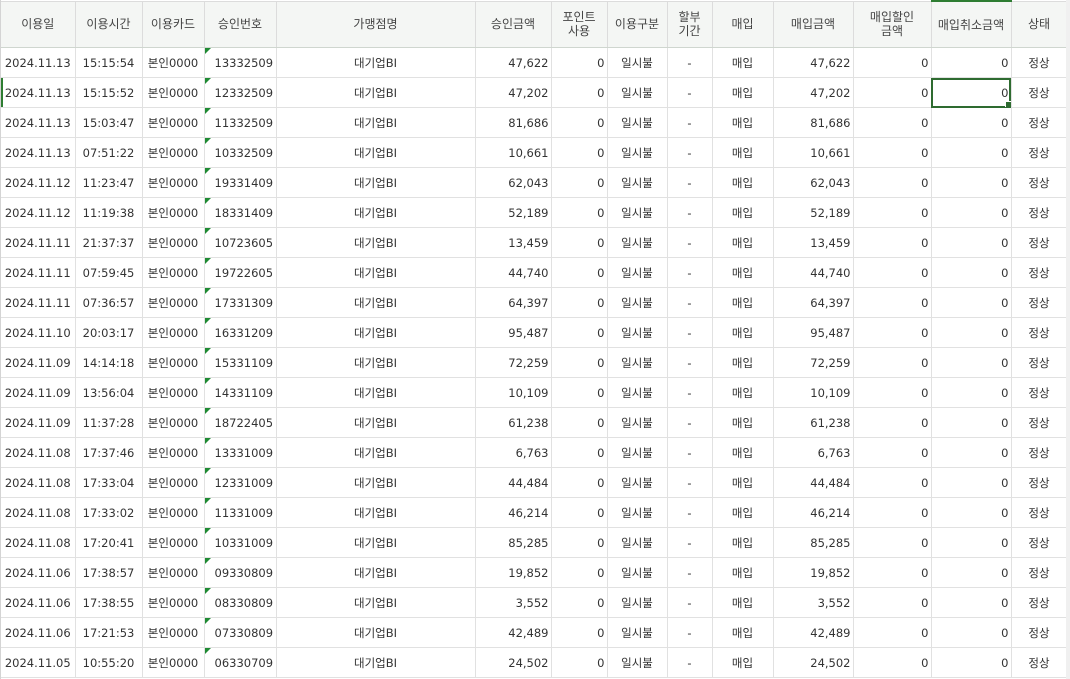 The height and width of the screenshot is (679, 1070). Describe the element at coordinates (513, 122) in the screenshot. I see `cell-approval-amount: 81,686` at that location.